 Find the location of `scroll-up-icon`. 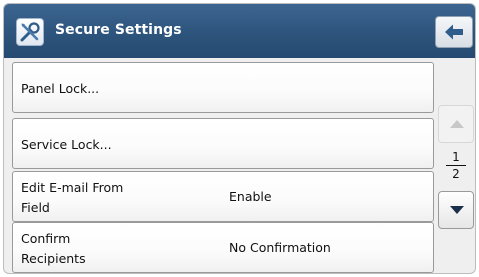

scroll-up-icon is located at coordinates (457, 124).